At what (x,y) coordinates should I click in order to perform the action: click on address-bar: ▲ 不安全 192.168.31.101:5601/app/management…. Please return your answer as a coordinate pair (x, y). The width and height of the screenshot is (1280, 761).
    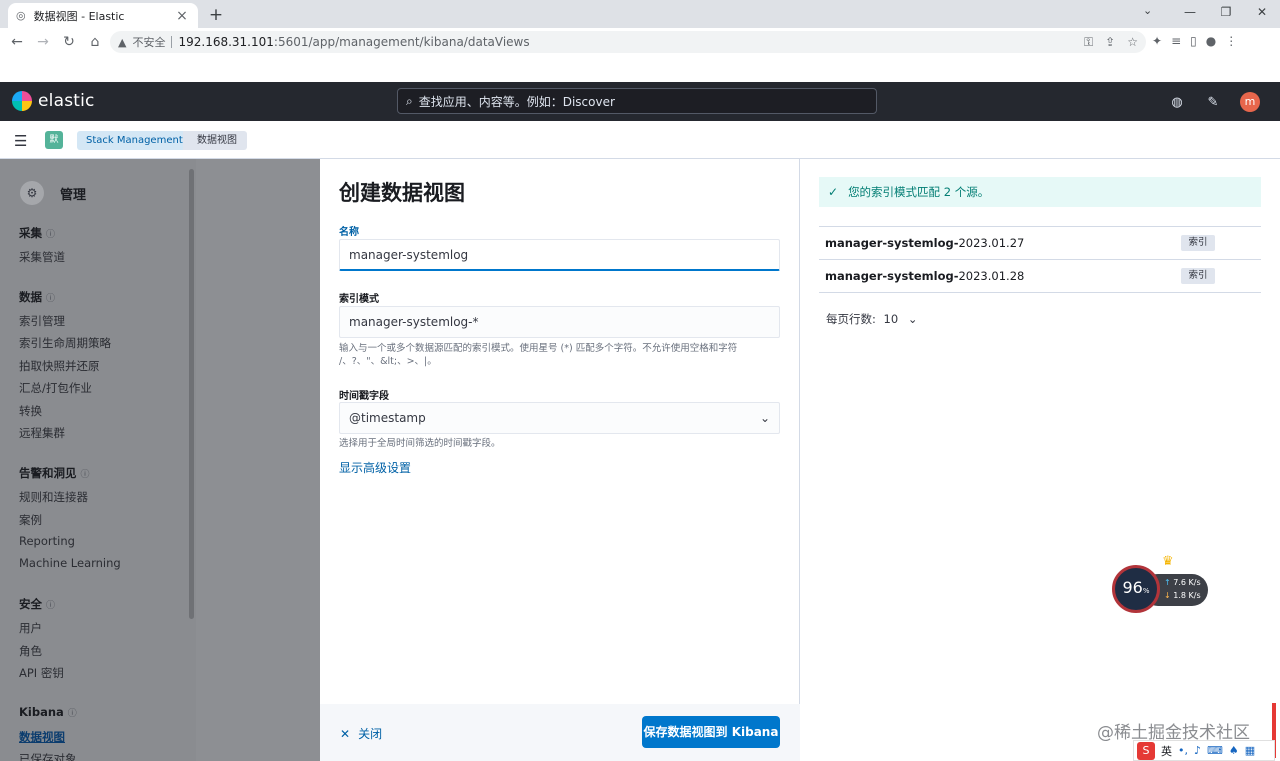
    Looking at the image, I should click on (628, 42).